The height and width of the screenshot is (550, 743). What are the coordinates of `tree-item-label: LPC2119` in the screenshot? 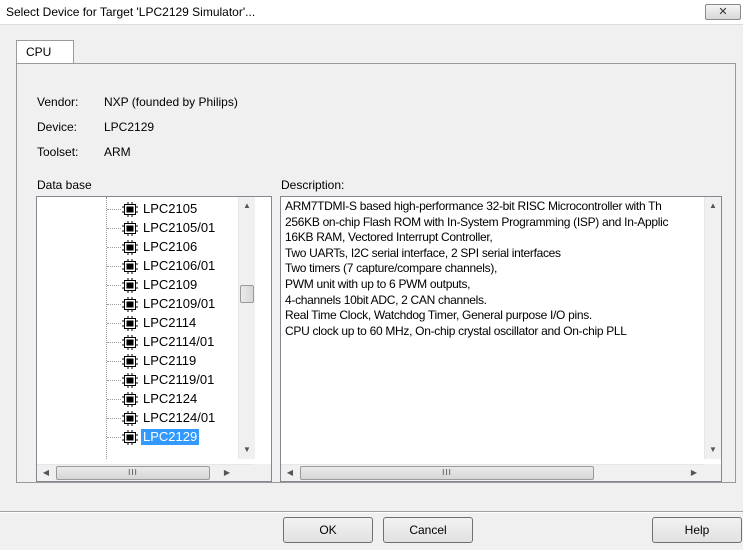 It's located at (170, 360).